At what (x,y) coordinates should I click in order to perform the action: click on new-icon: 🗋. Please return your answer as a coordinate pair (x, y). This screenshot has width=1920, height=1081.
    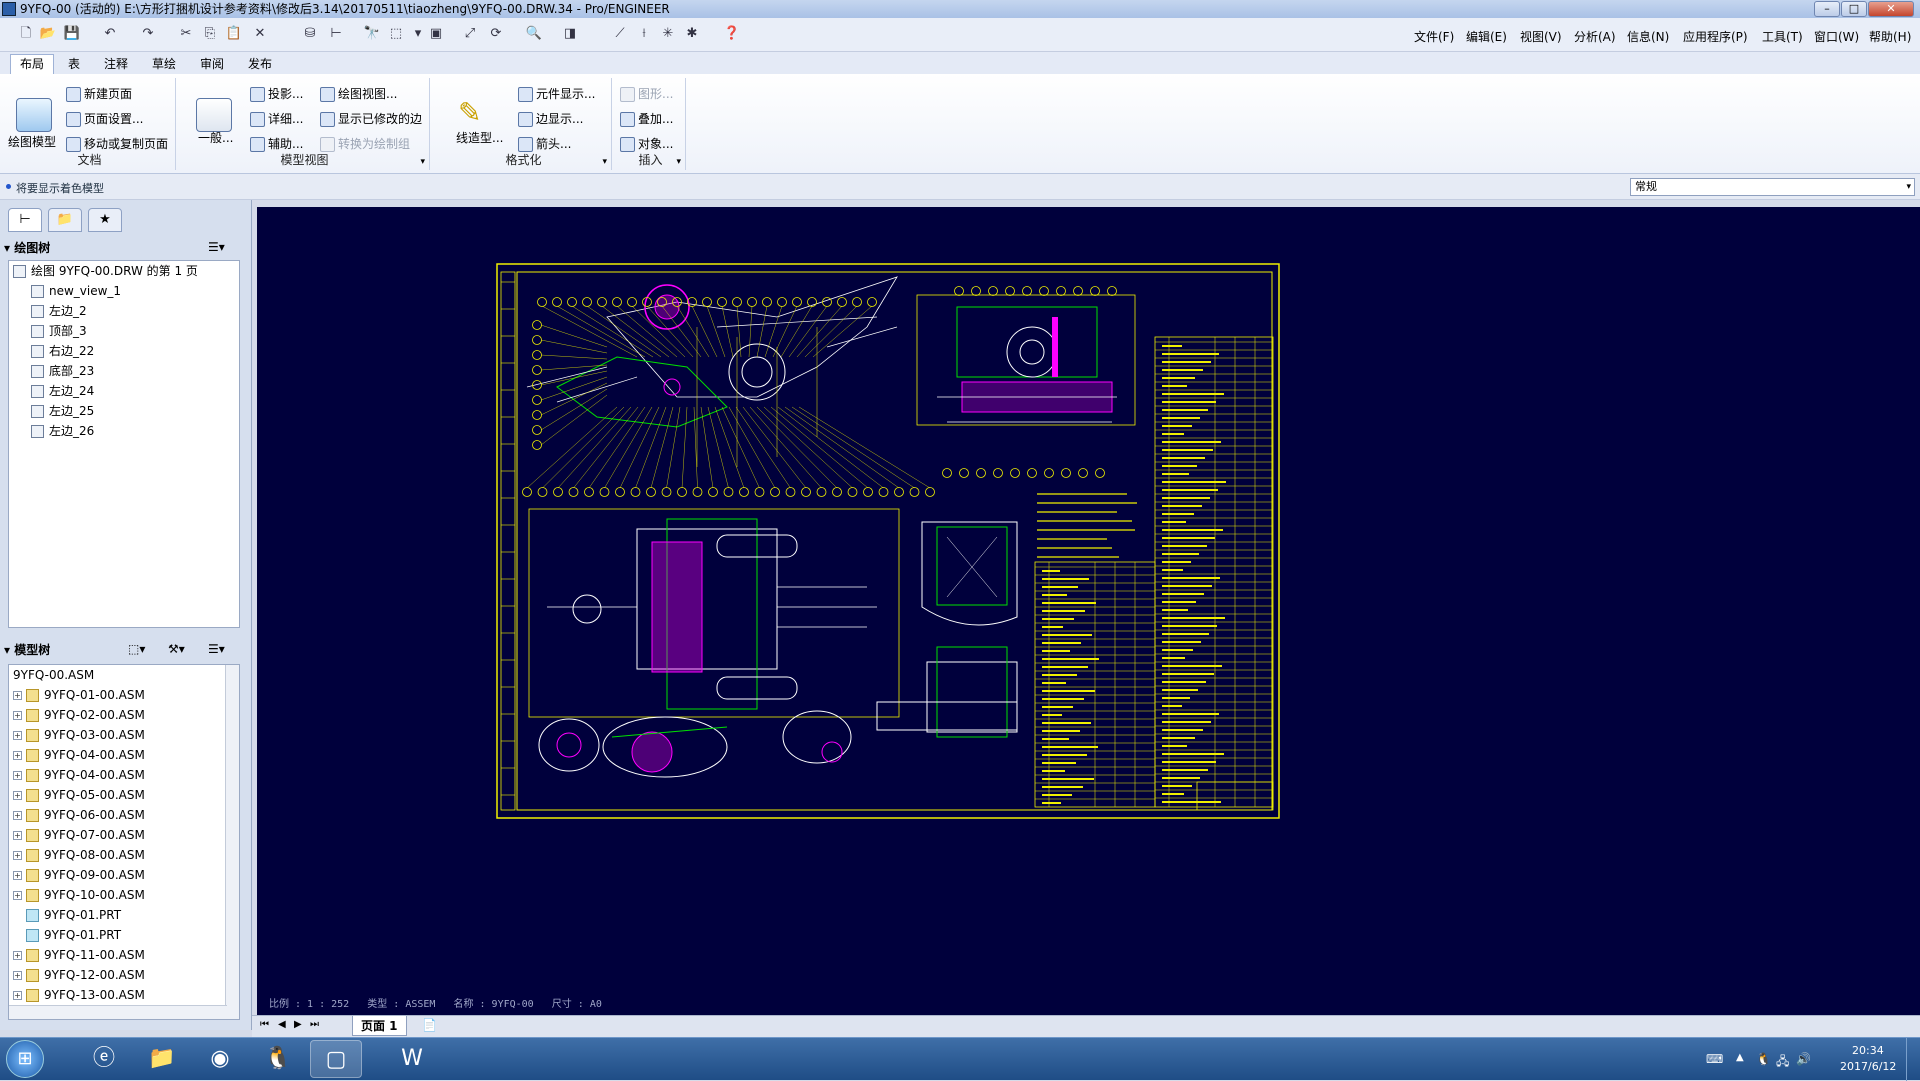
    Looking at the image, I should click on (26, 34).